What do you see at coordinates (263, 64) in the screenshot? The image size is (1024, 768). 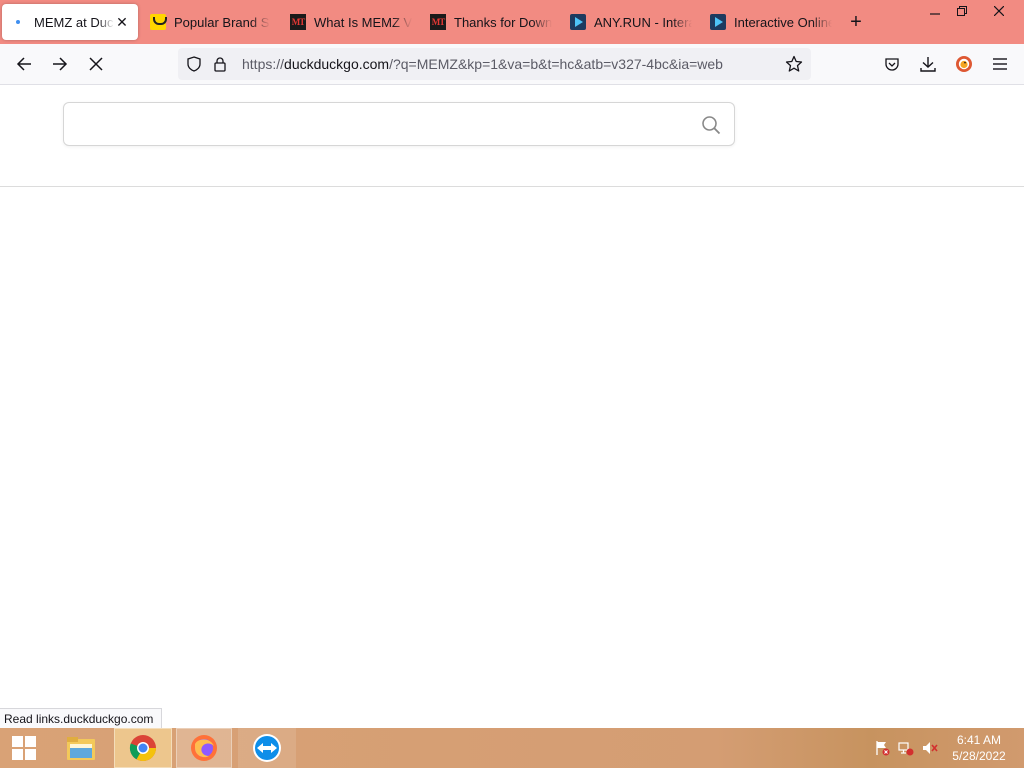 I see `url-scheme: https://` at bounding box center [263, 64].